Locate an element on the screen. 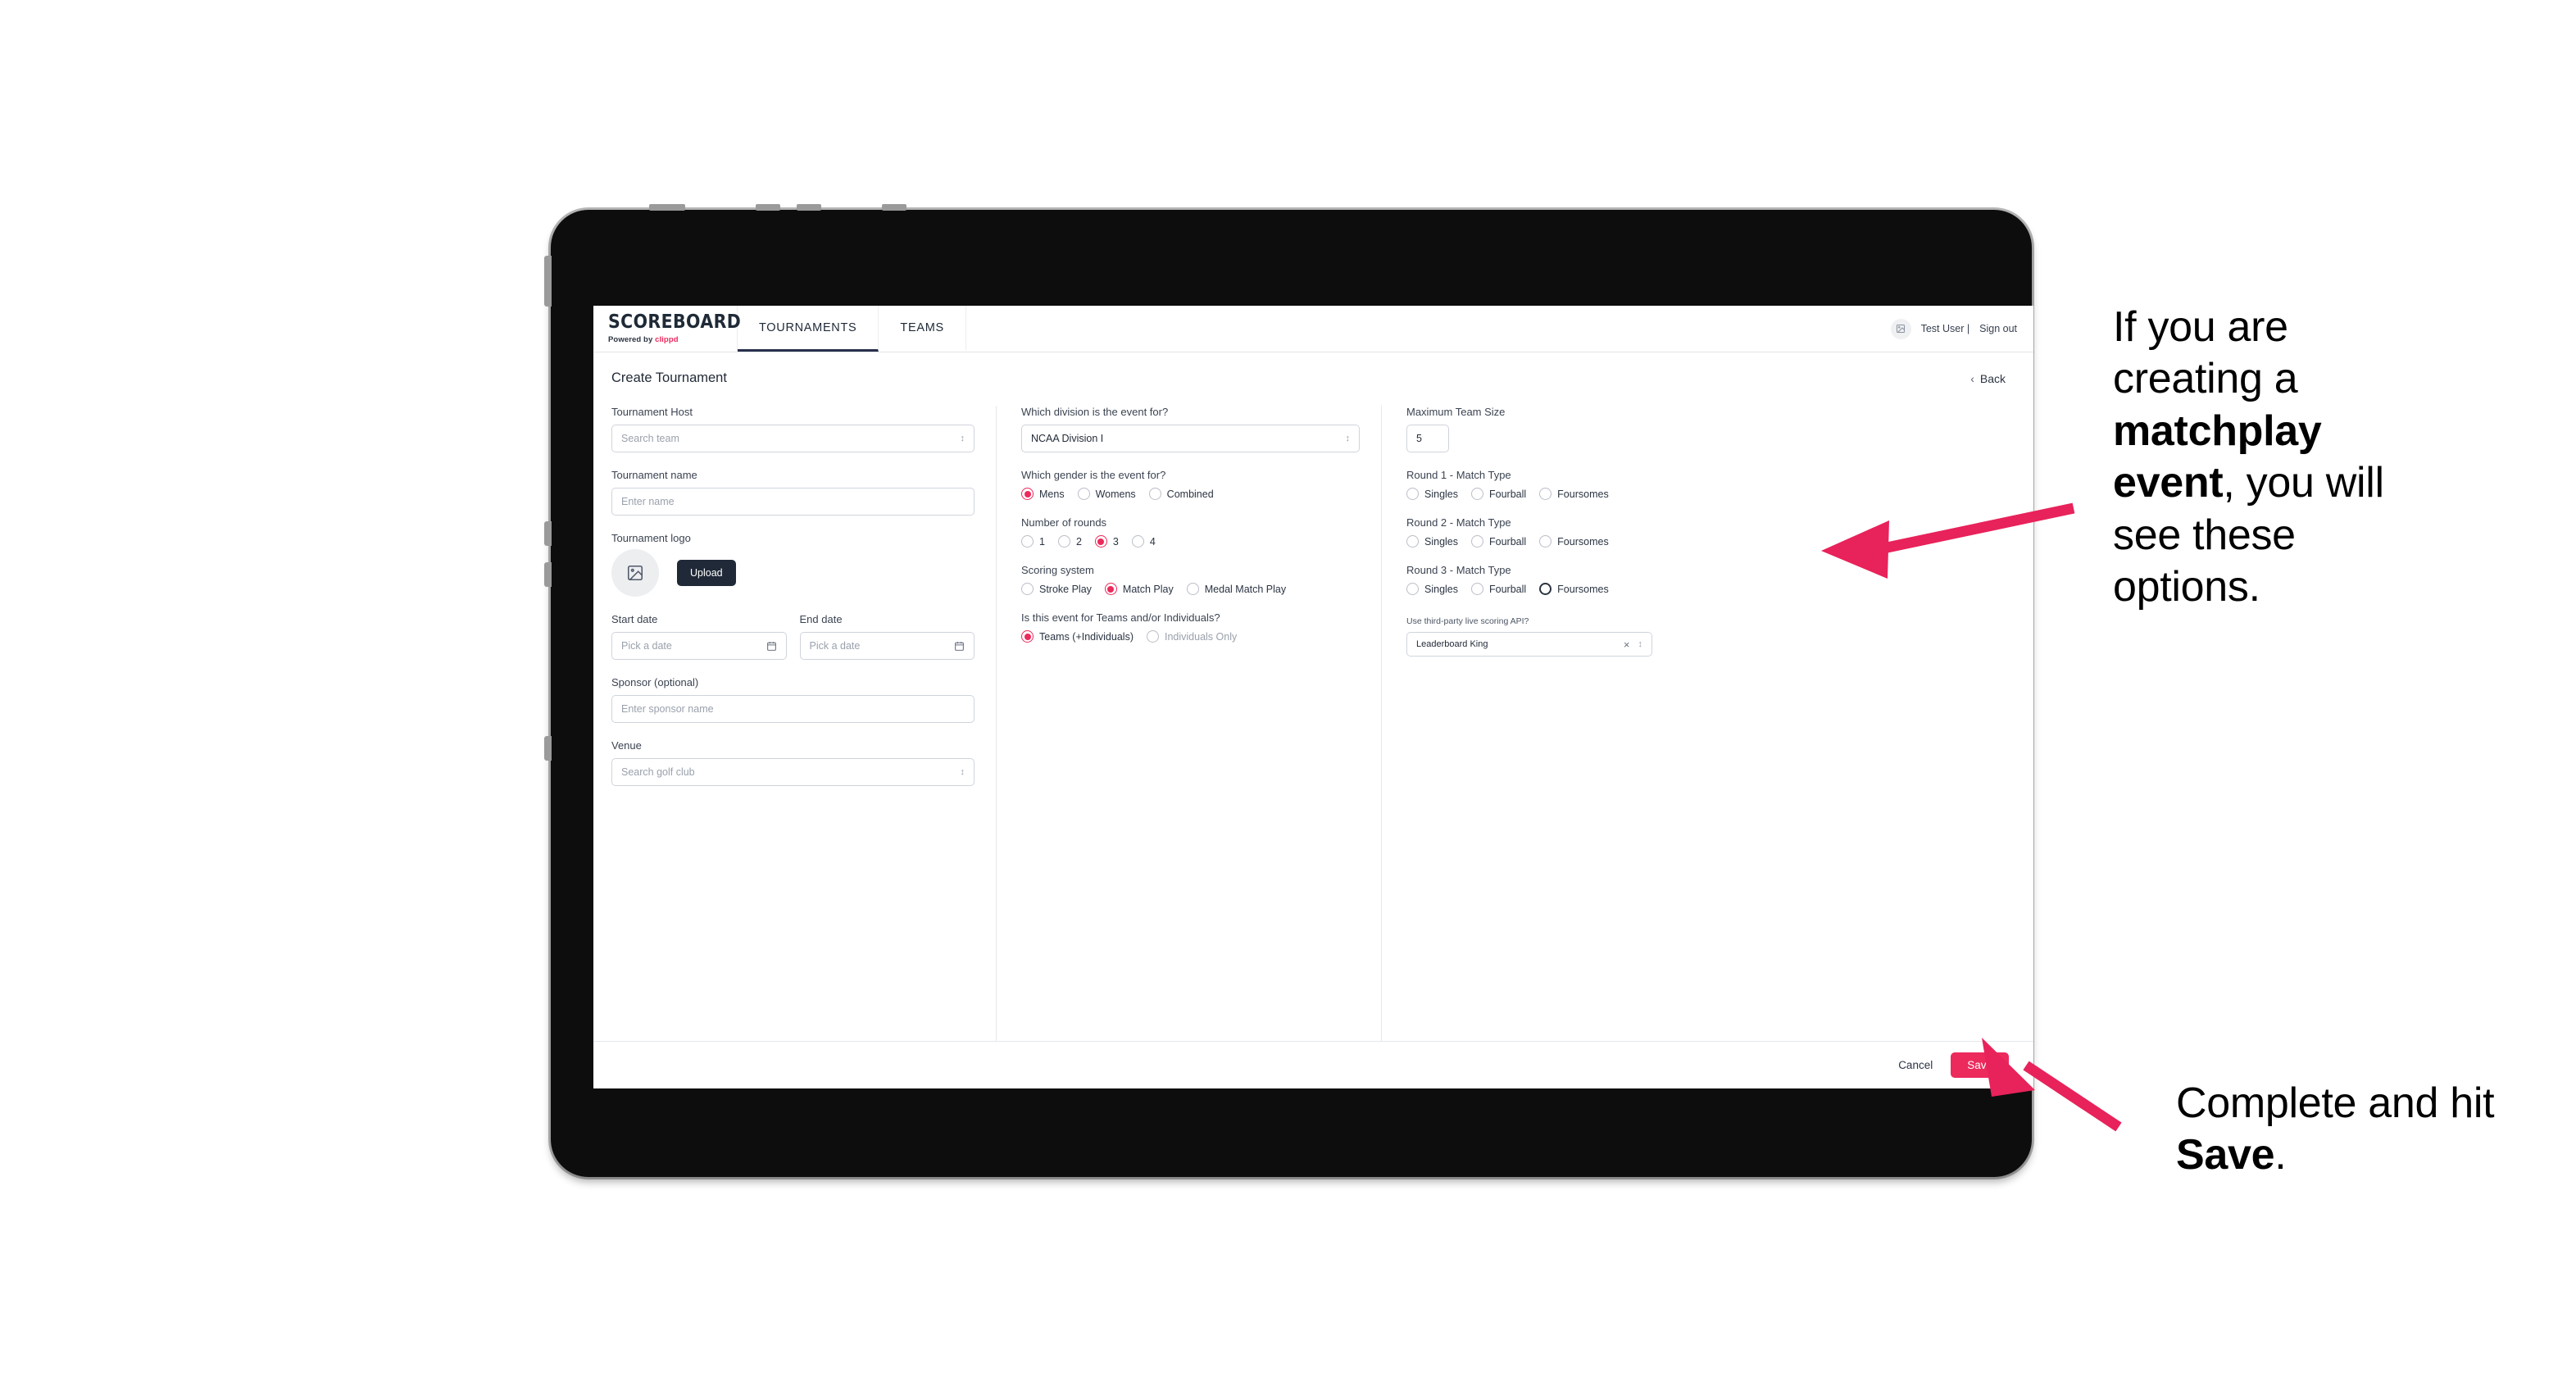 The width and height of the screenshot is (2576, 1386). start-date-calendar-icon is located at coordinates (771, 646).